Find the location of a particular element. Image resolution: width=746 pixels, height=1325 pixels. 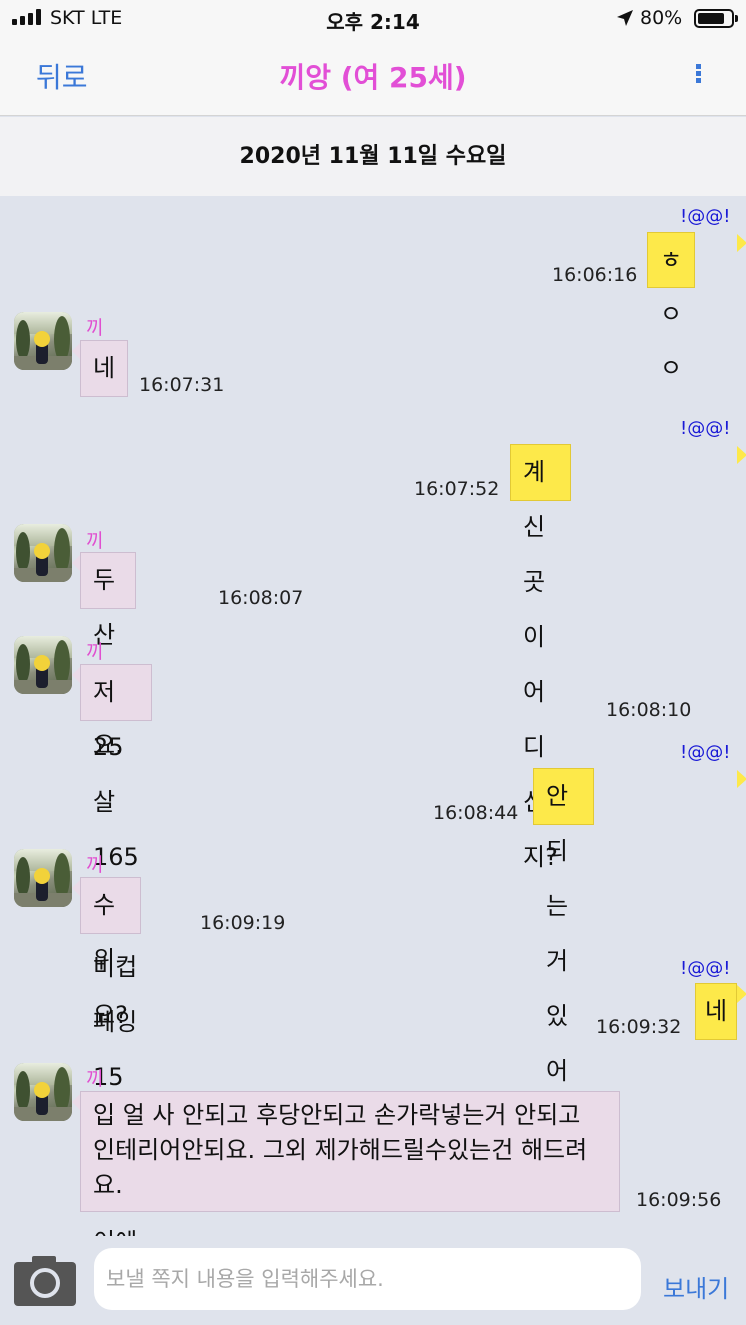

composer-bar: 보내기 is located at coordinates (373, 1280).